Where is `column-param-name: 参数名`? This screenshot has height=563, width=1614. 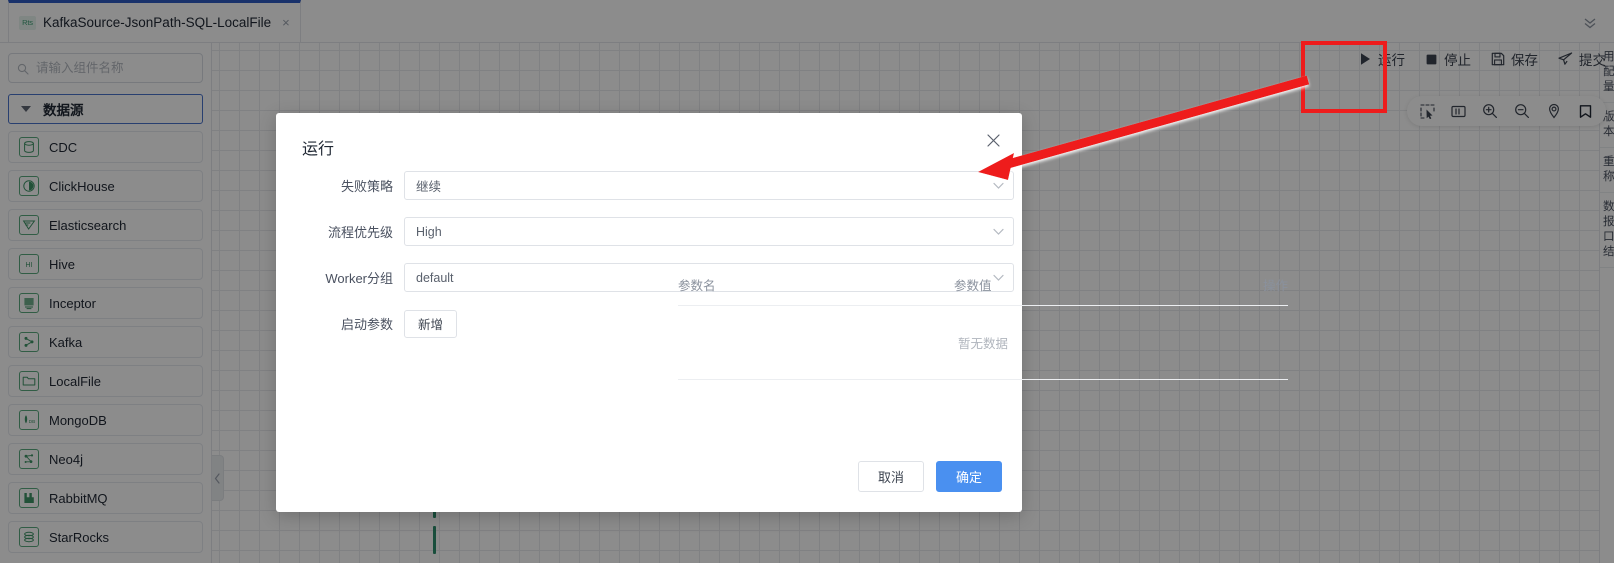 column-param-name: 参数名 is located at coordinates (697, 286).